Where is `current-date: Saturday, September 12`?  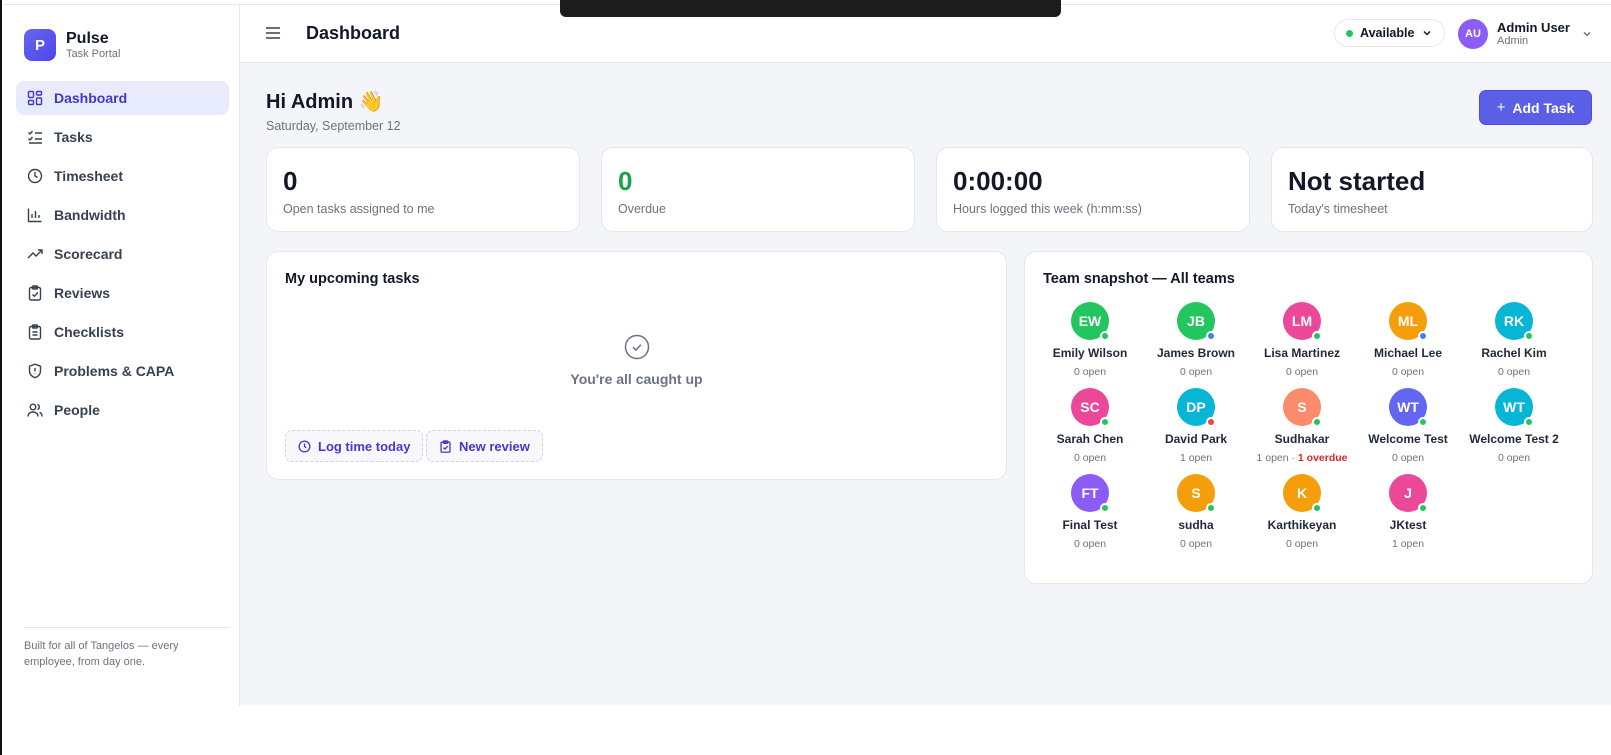 current-date: Saturday, September 12 is located at coordinates (333, 126).